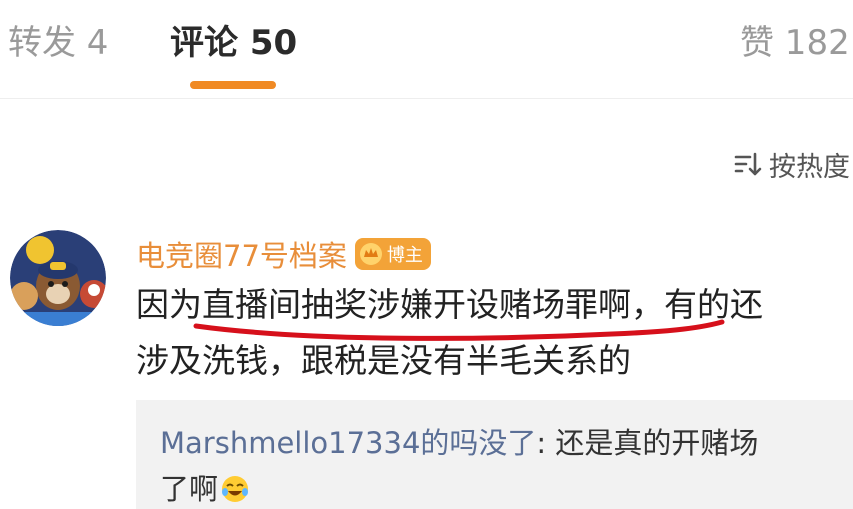 This screenshot has width=853, height=509. What do you see at coordinates (233, 85) in the screenshot?
I see `active-tab-indicator` at bounding box center [233, 85].